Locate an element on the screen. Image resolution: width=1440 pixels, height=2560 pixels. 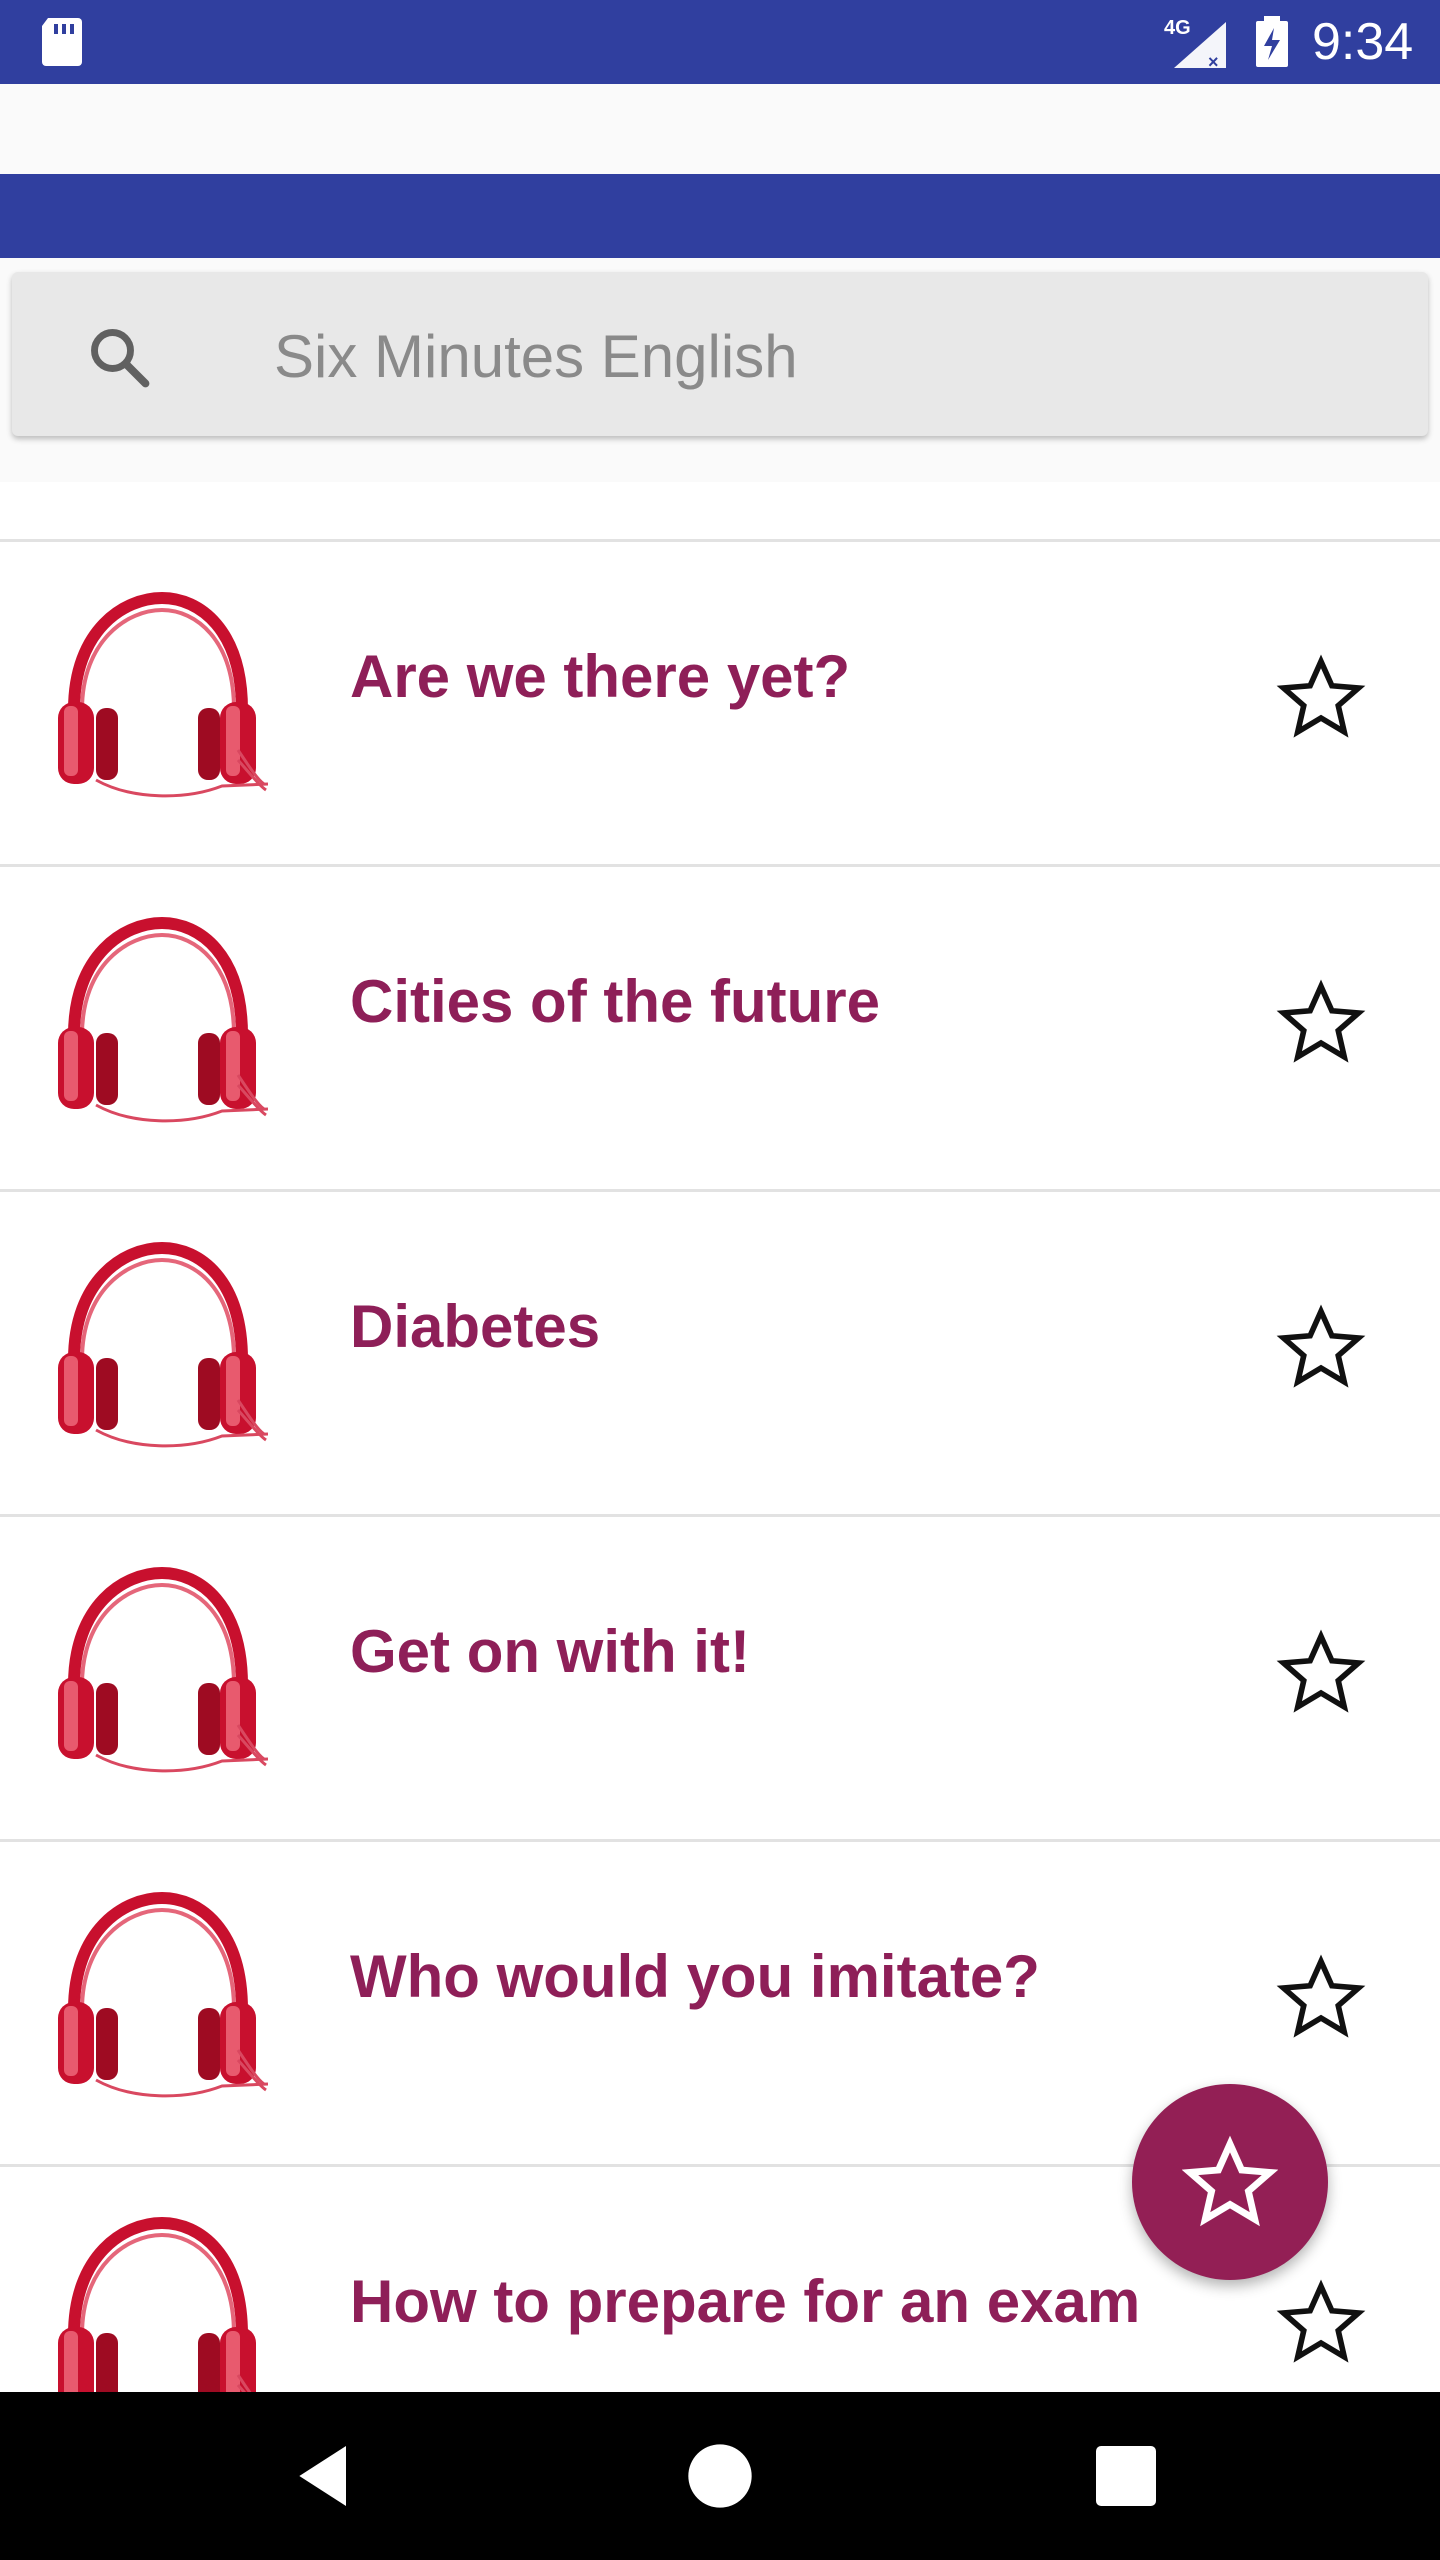
list-item: Diabetes is located at coordinates (720, 1354).